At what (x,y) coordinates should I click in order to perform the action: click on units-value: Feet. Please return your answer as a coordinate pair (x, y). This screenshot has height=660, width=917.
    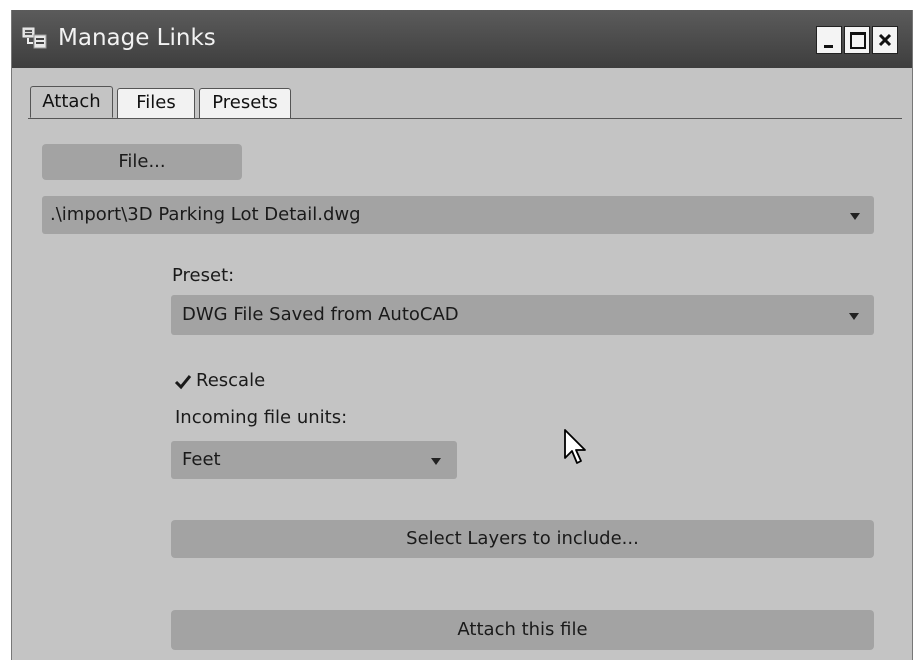
    Looking at the image, I should click on (201, 459).